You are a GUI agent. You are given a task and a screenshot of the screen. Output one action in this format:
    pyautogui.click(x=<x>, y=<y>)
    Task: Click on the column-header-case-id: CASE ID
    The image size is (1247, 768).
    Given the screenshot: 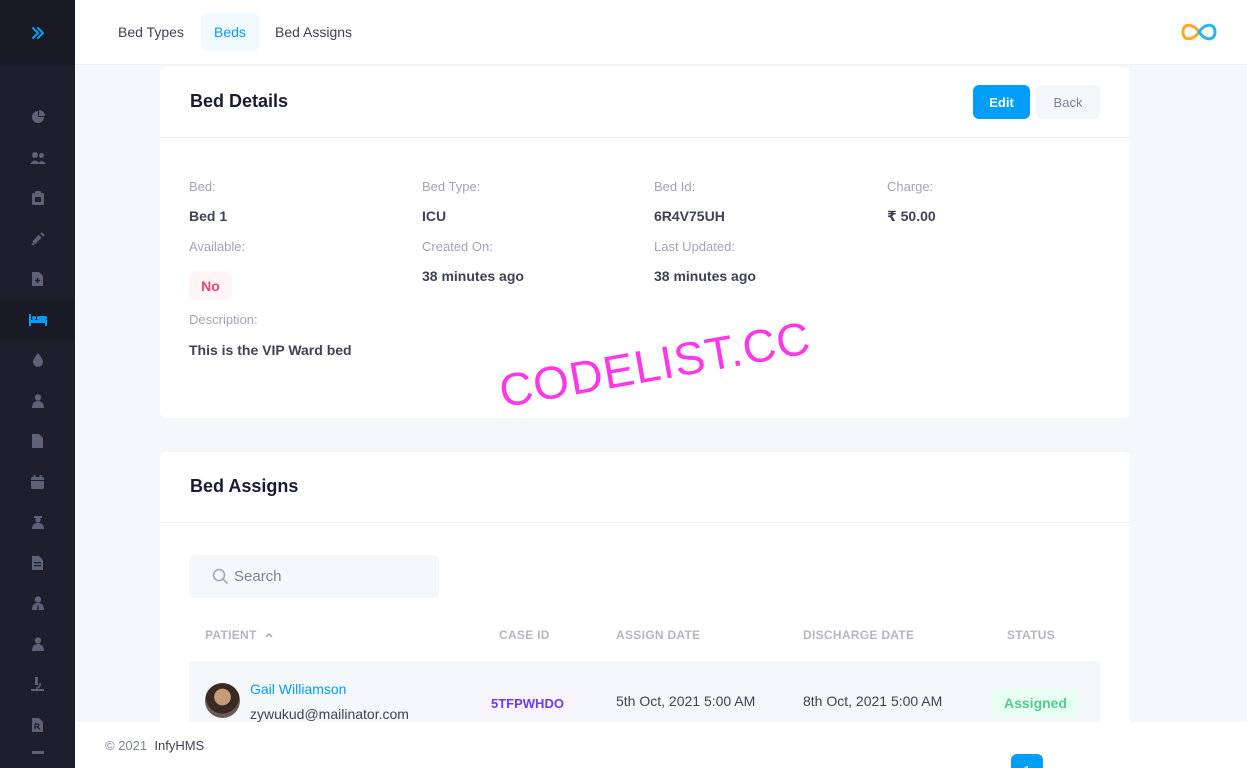 What is the action you would take?
    pyautogui.click(x=524, y=635)
    